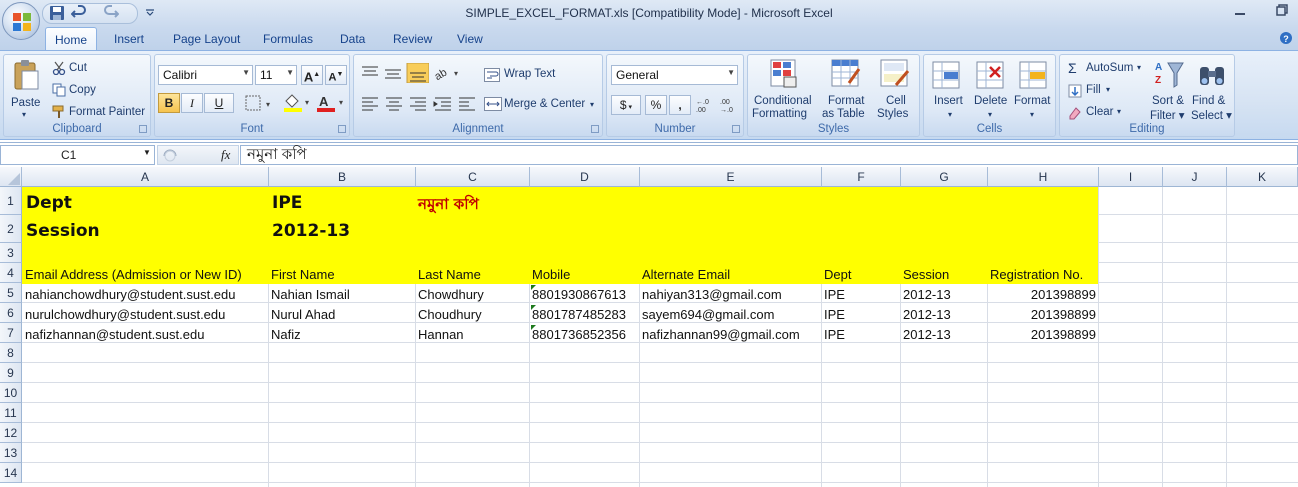 Image resolution: width=1298 pixels, height=487 pixels. I want to click on wrap-text-button: Wrap Text, so click(529, 74).